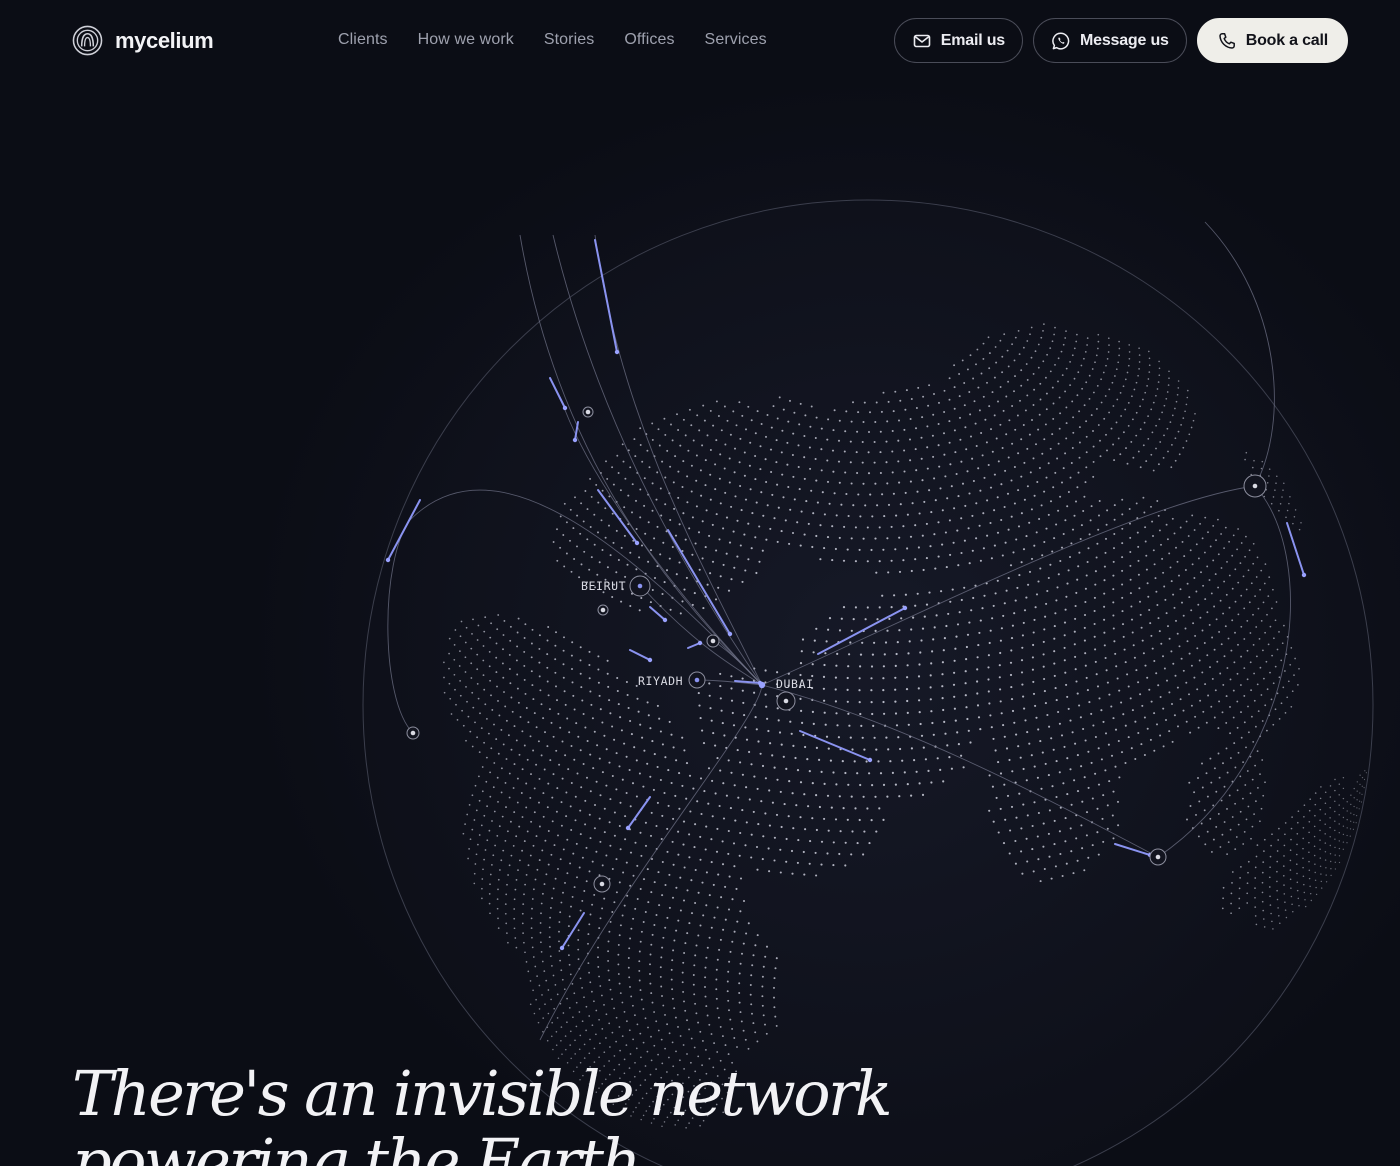 This screenshot has width=1400, height=1166. Describe the element at coordinates (1272, 40) in the screenshot. I see `book-a-call-button: Book a call` at that location.